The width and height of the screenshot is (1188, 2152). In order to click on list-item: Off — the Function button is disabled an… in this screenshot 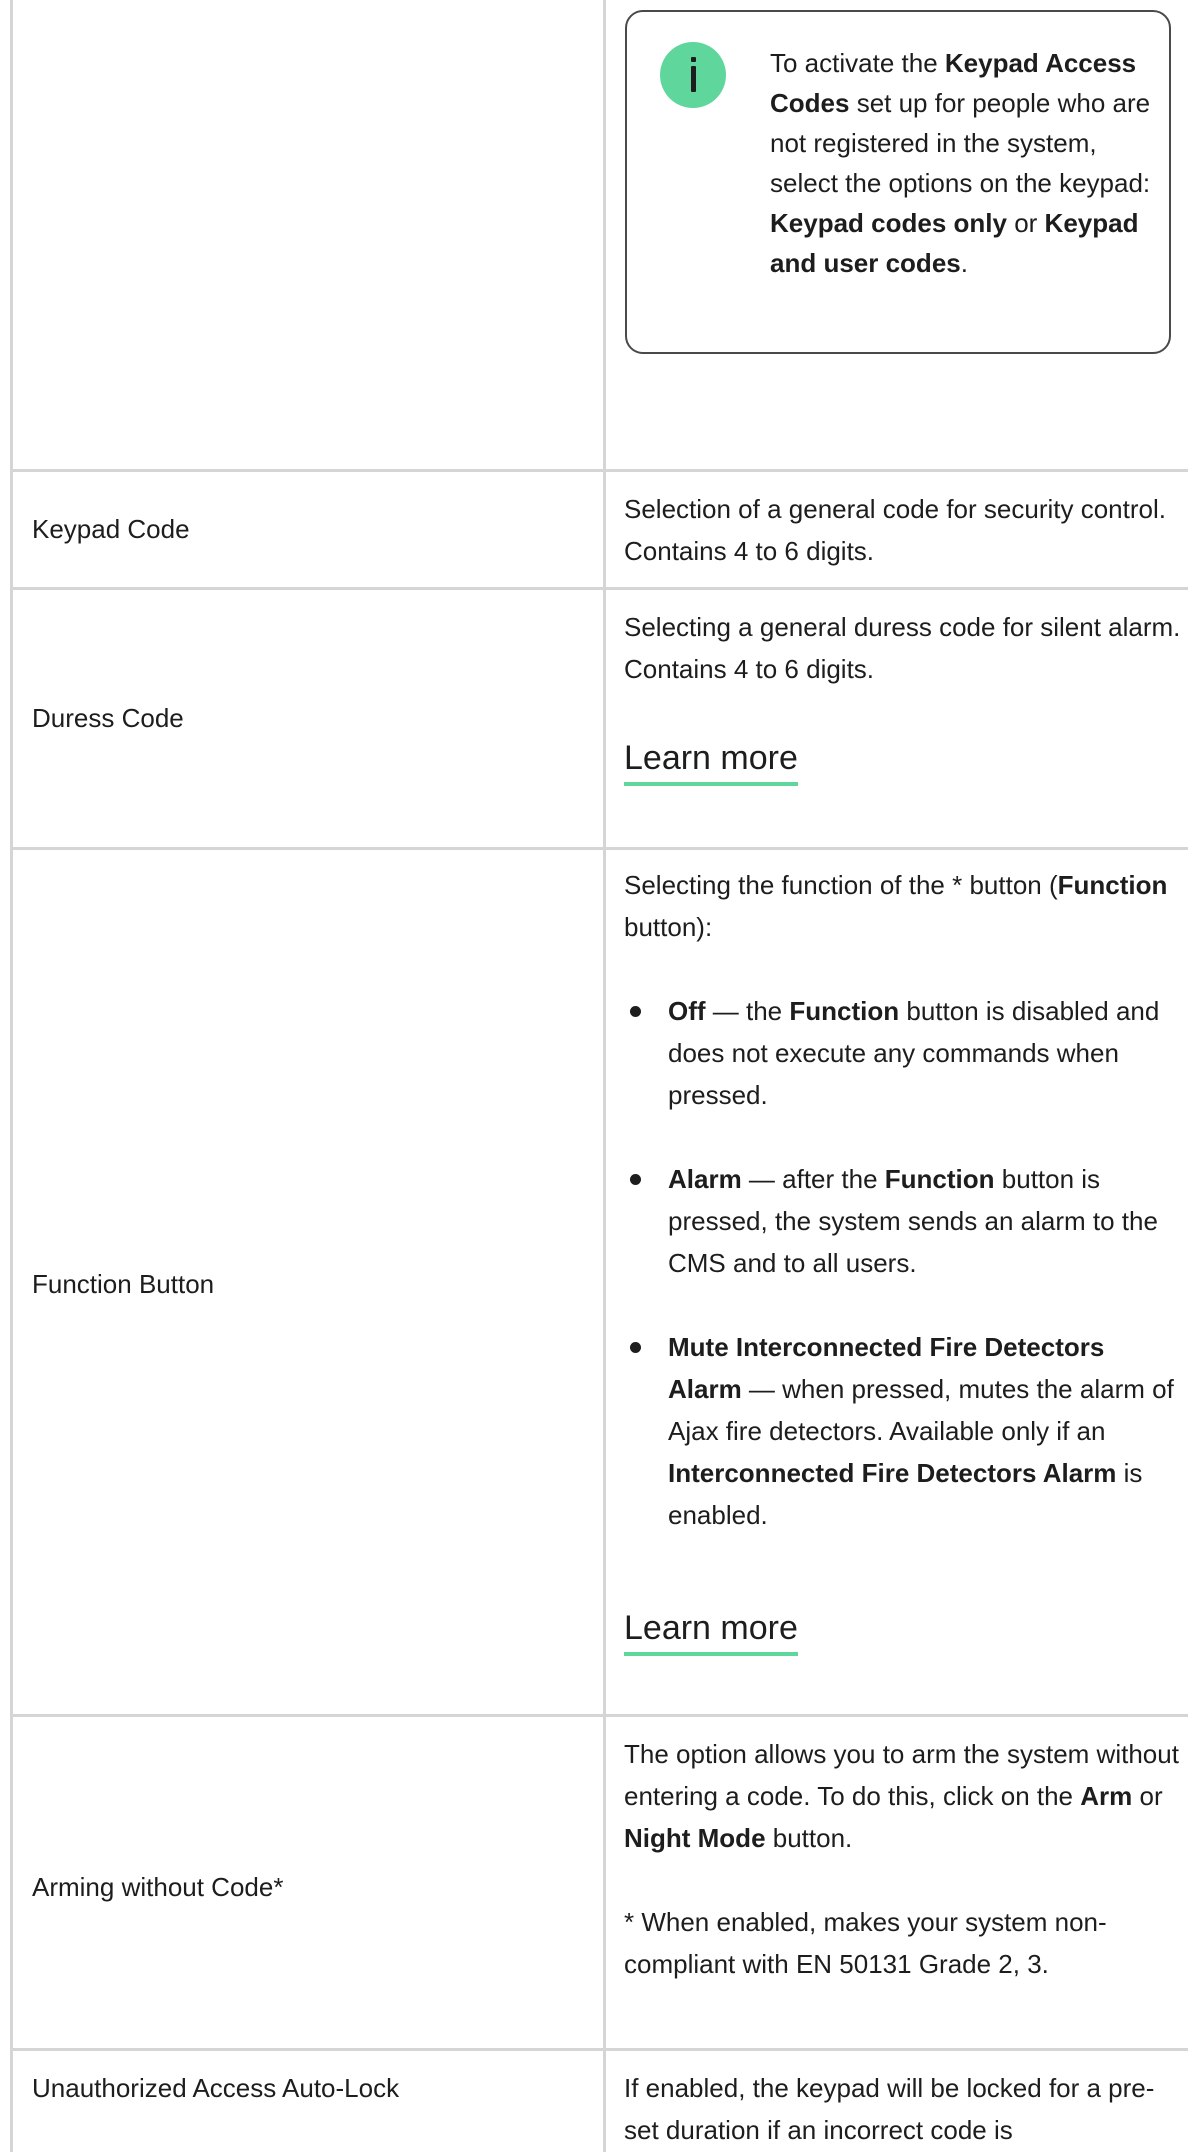, I will do `click(904, 1053)`.